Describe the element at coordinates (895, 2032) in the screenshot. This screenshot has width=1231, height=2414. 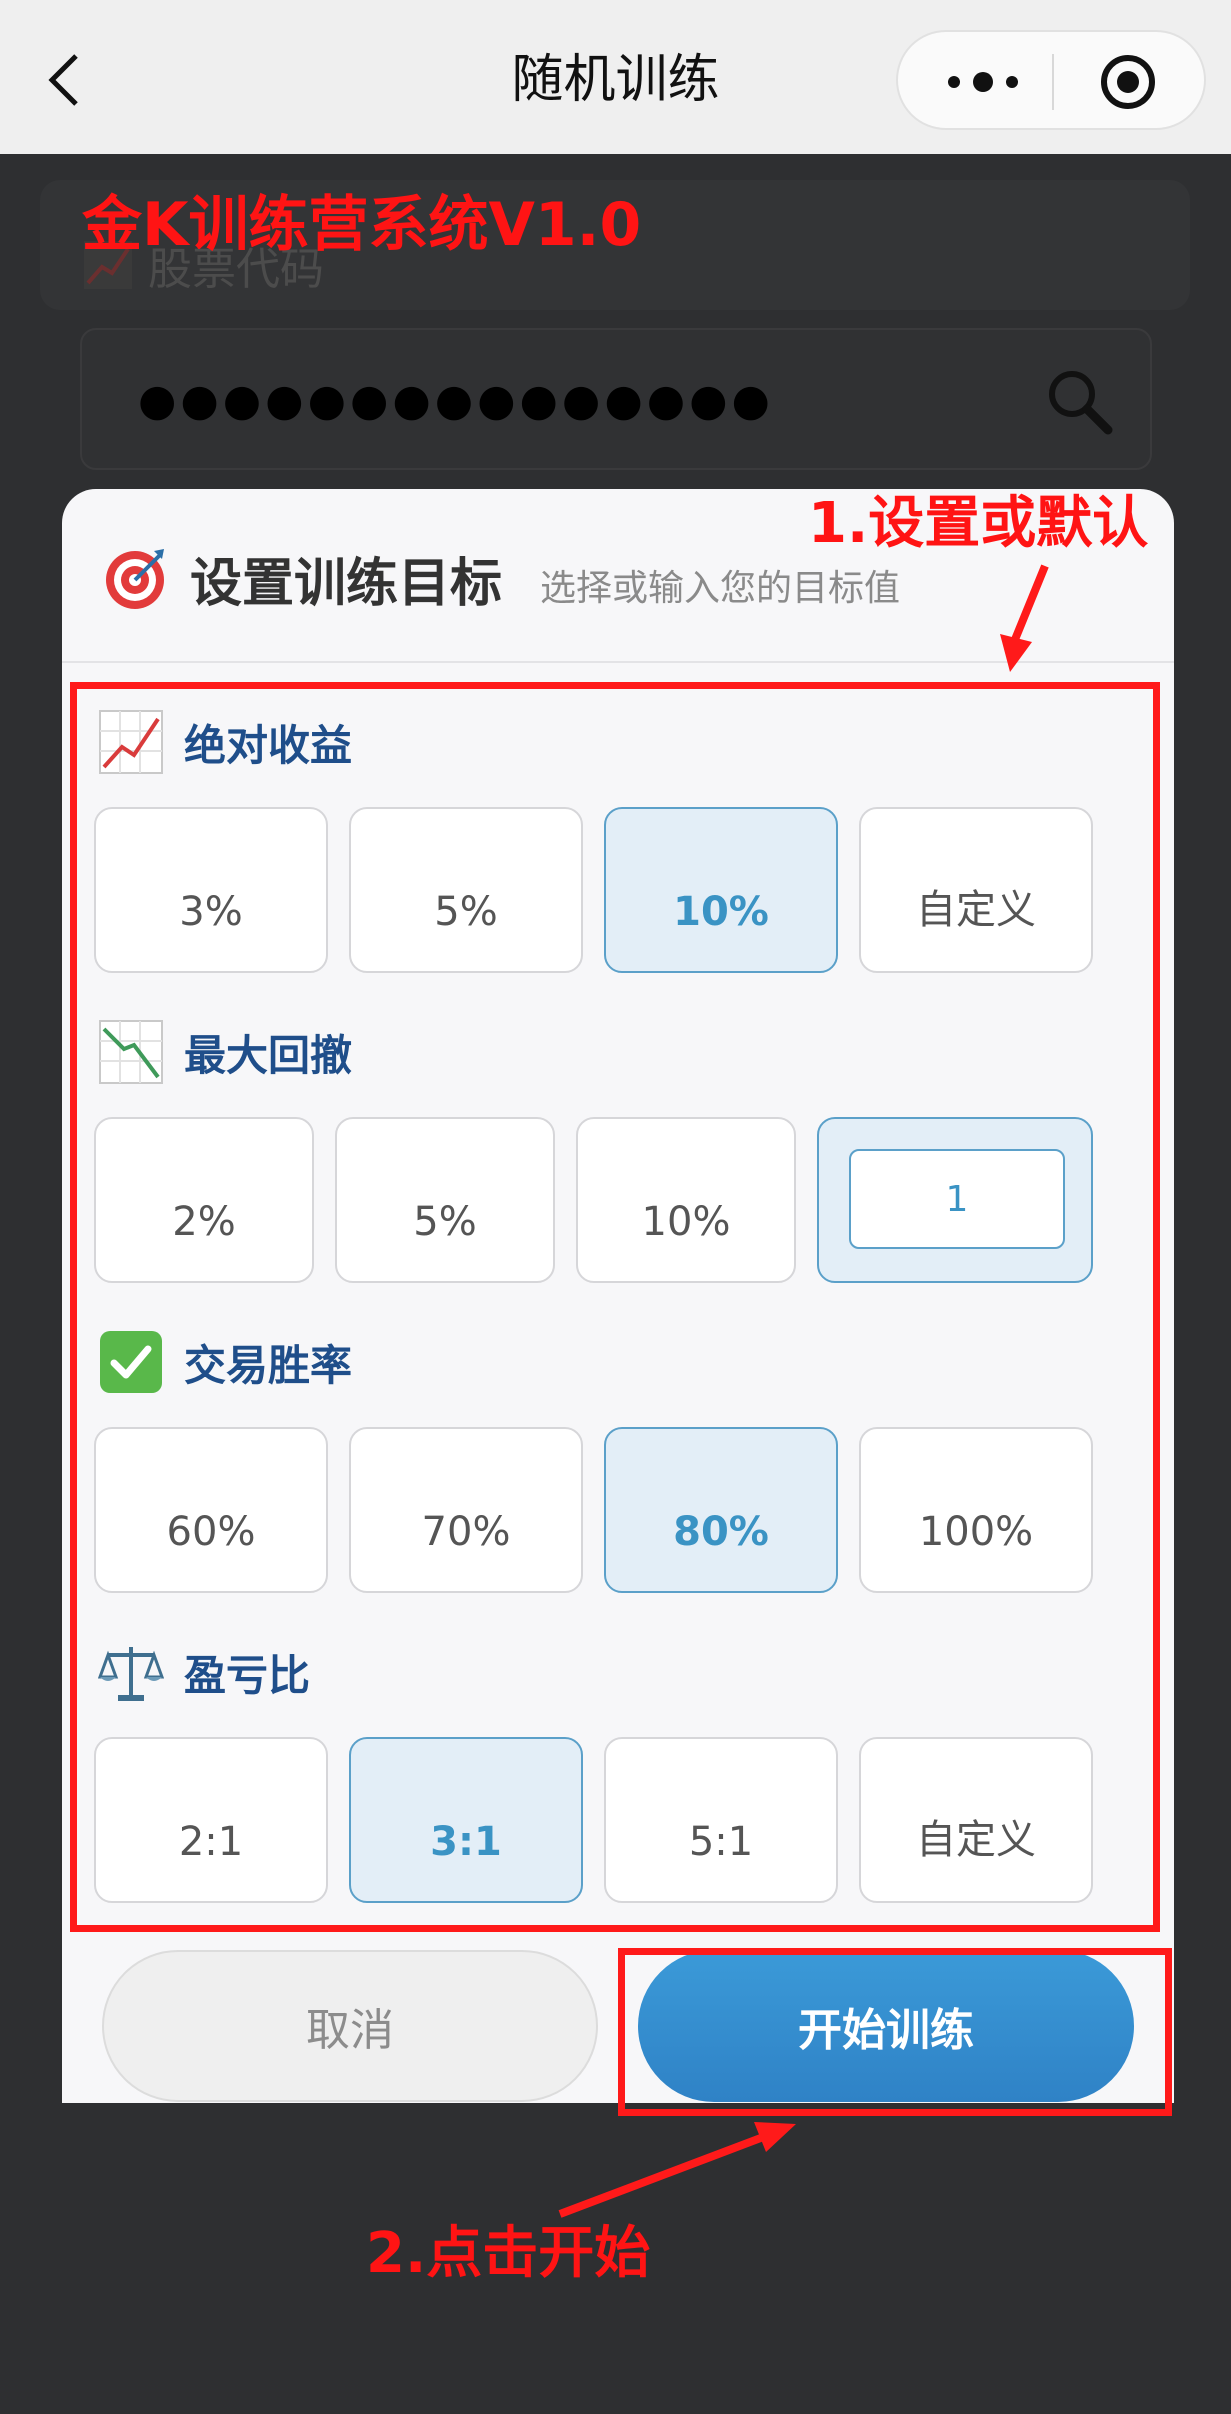
I see `annotation-box-start` at that location.